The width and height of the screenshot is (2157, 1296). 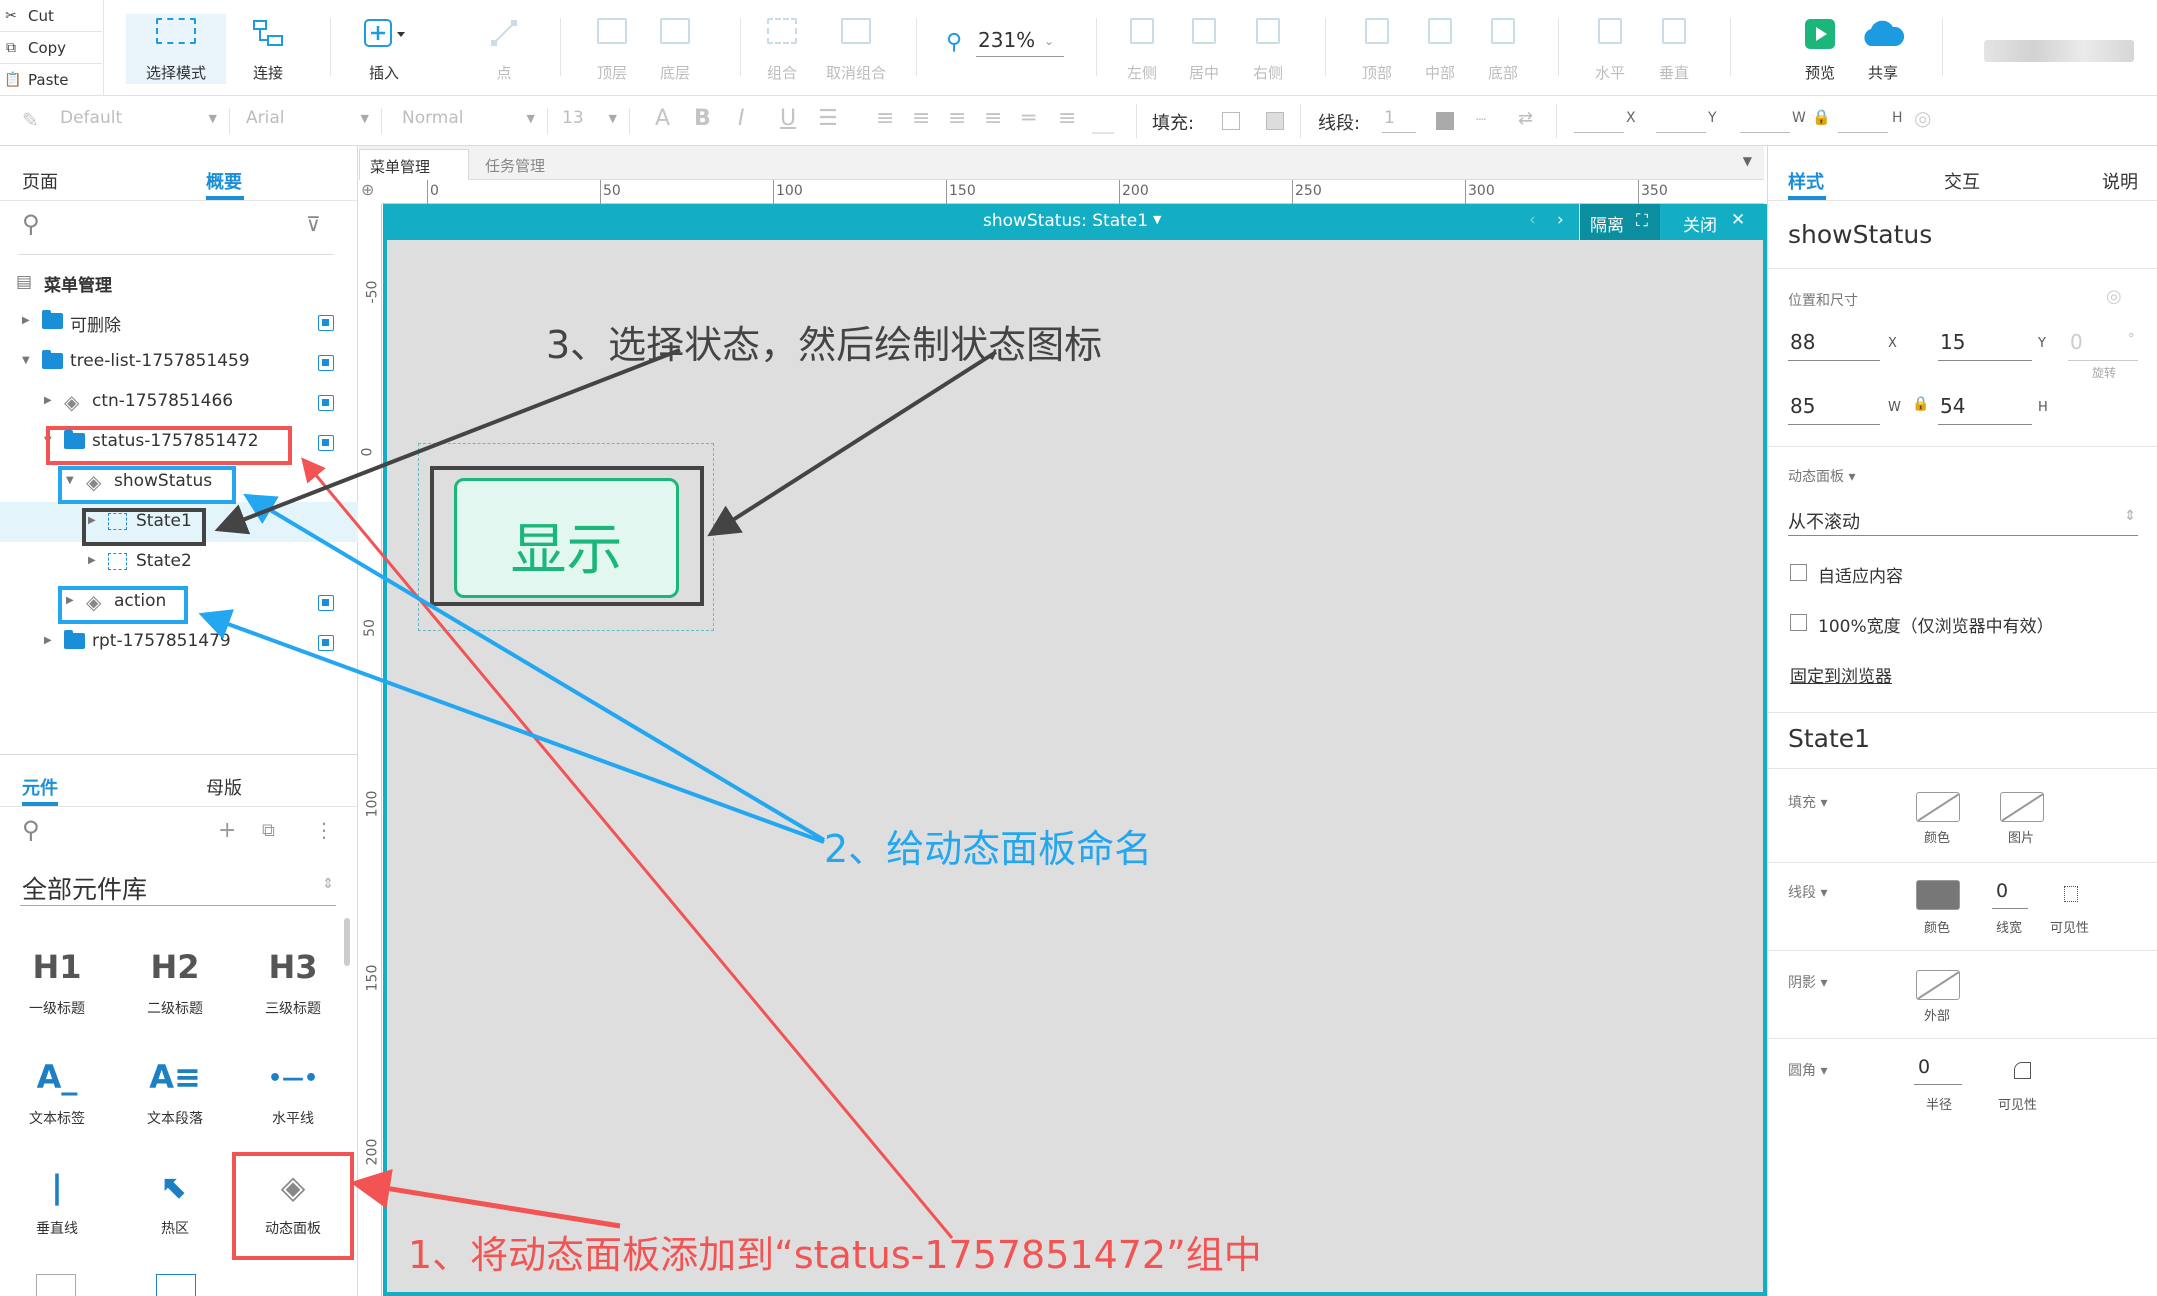 I want to click on arrow-to-state1, so click(x=447, y=441).